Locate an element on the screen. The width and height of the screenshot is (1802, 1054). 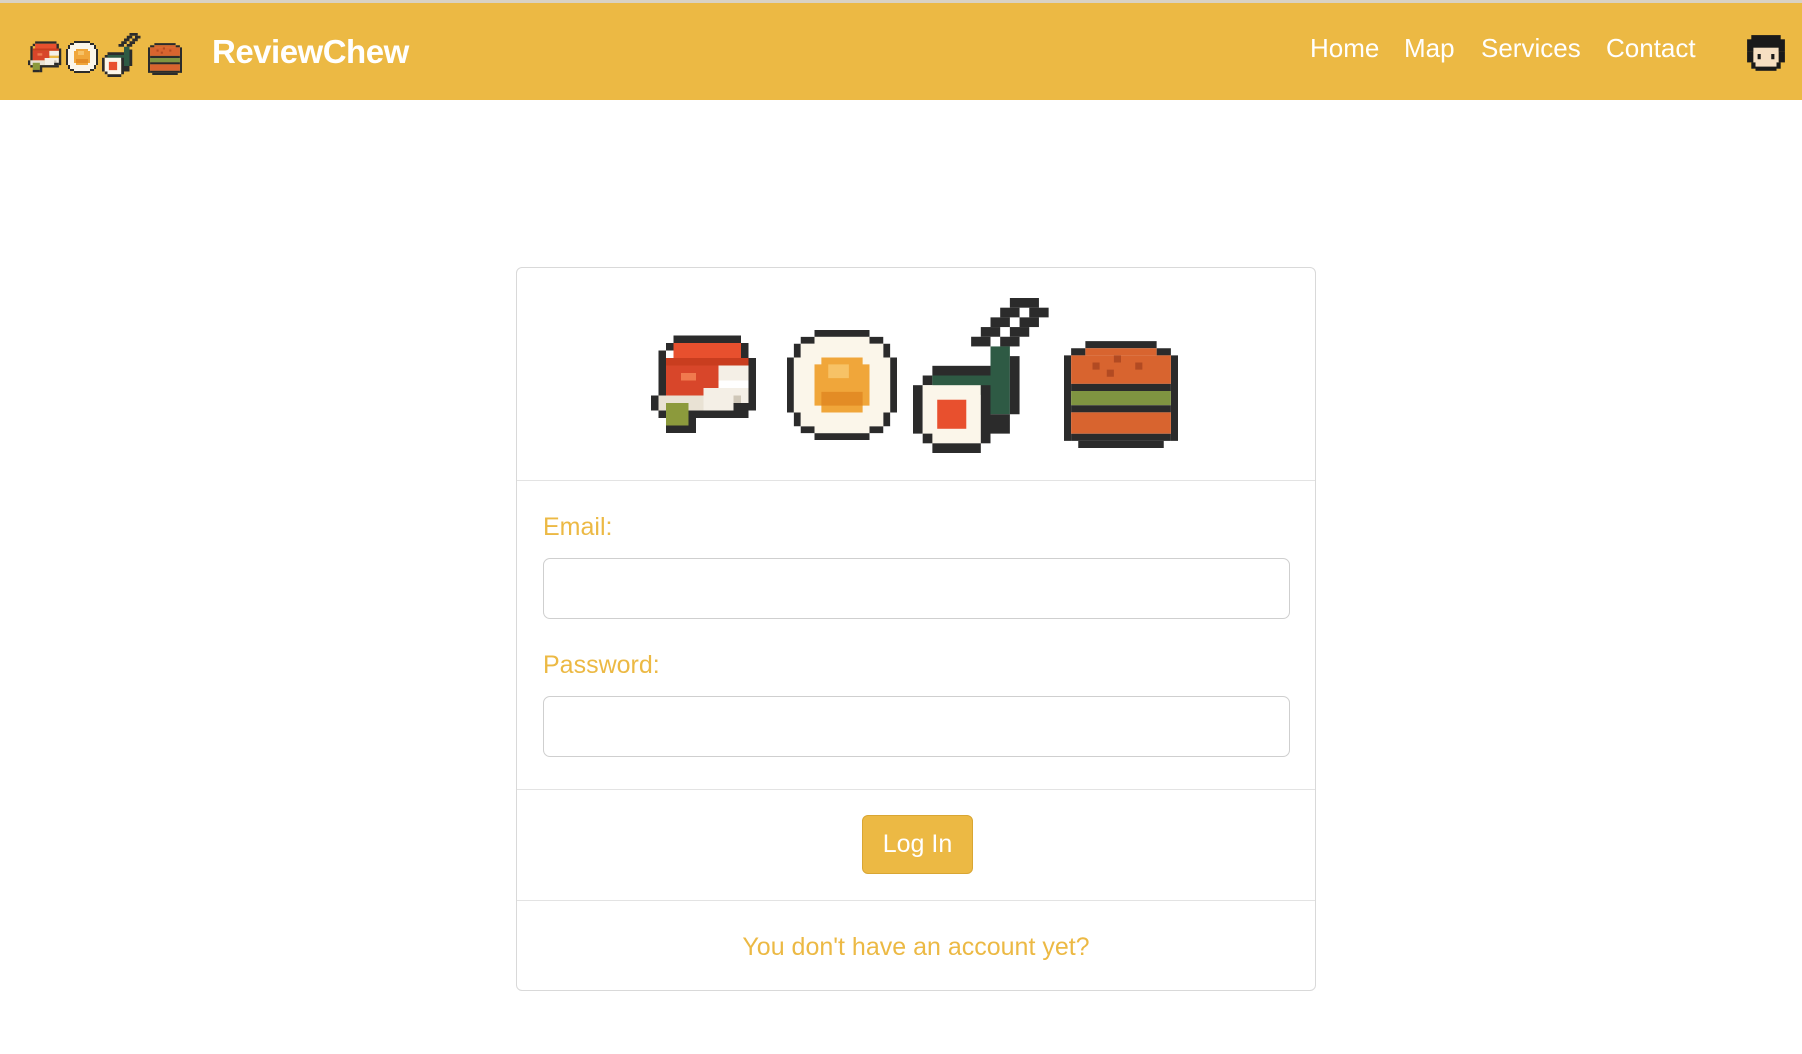
brand-logo is located at coordinates (108, 54).